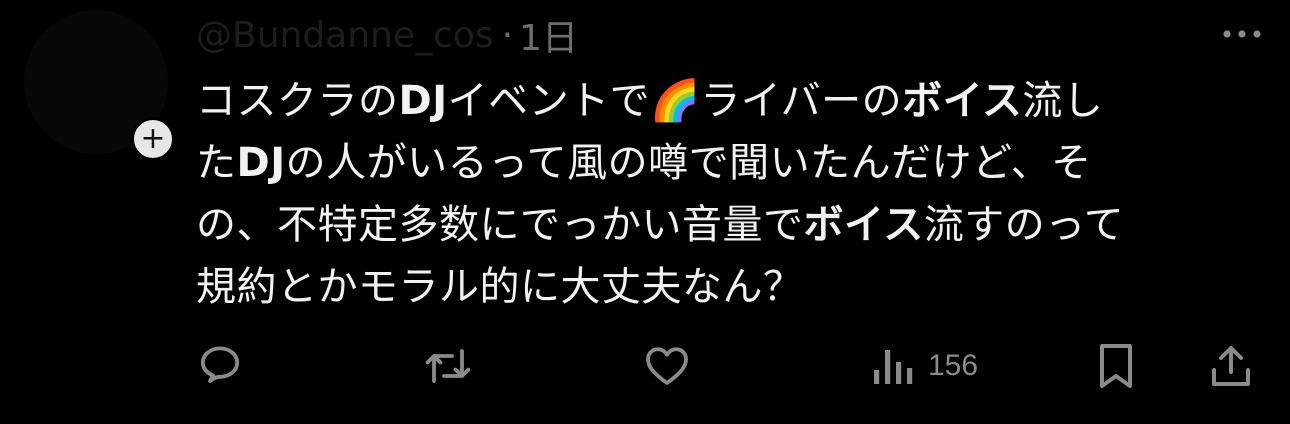 The image size is (1290, 424). I want to click on share-icon, so click(1231, 366).